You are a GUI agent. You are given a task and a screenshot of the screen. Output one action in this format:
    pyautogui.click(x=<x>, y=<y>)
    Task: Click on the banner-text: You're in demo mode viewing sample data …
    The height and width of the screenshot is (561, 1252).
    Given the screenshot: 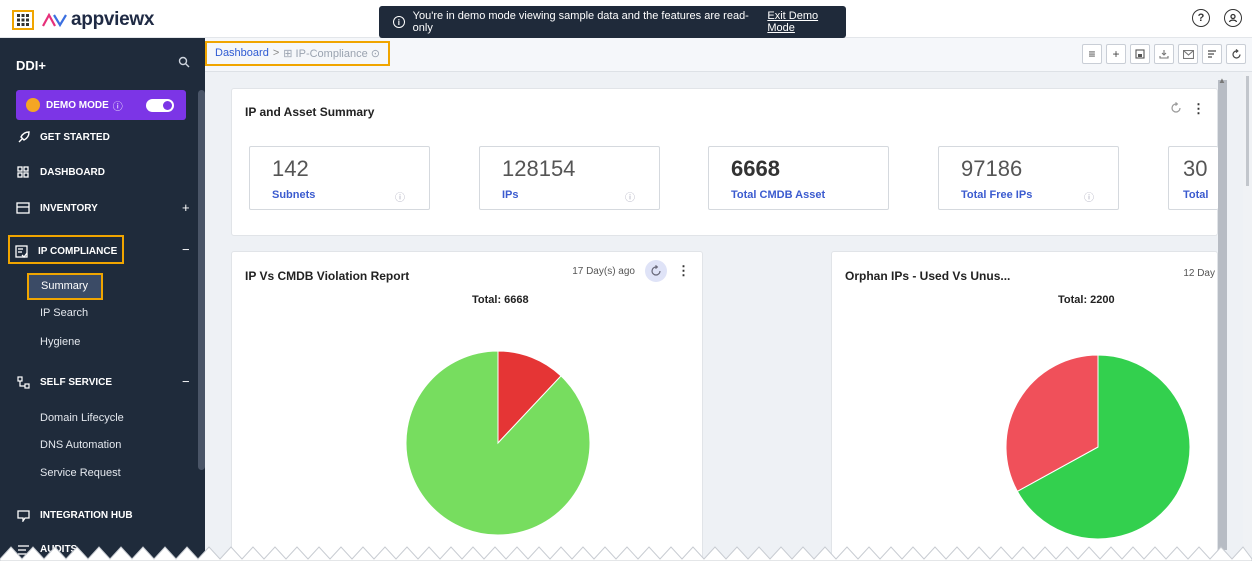 What is the action you would take?
    pyautogui.click(x=580, y=22)
    